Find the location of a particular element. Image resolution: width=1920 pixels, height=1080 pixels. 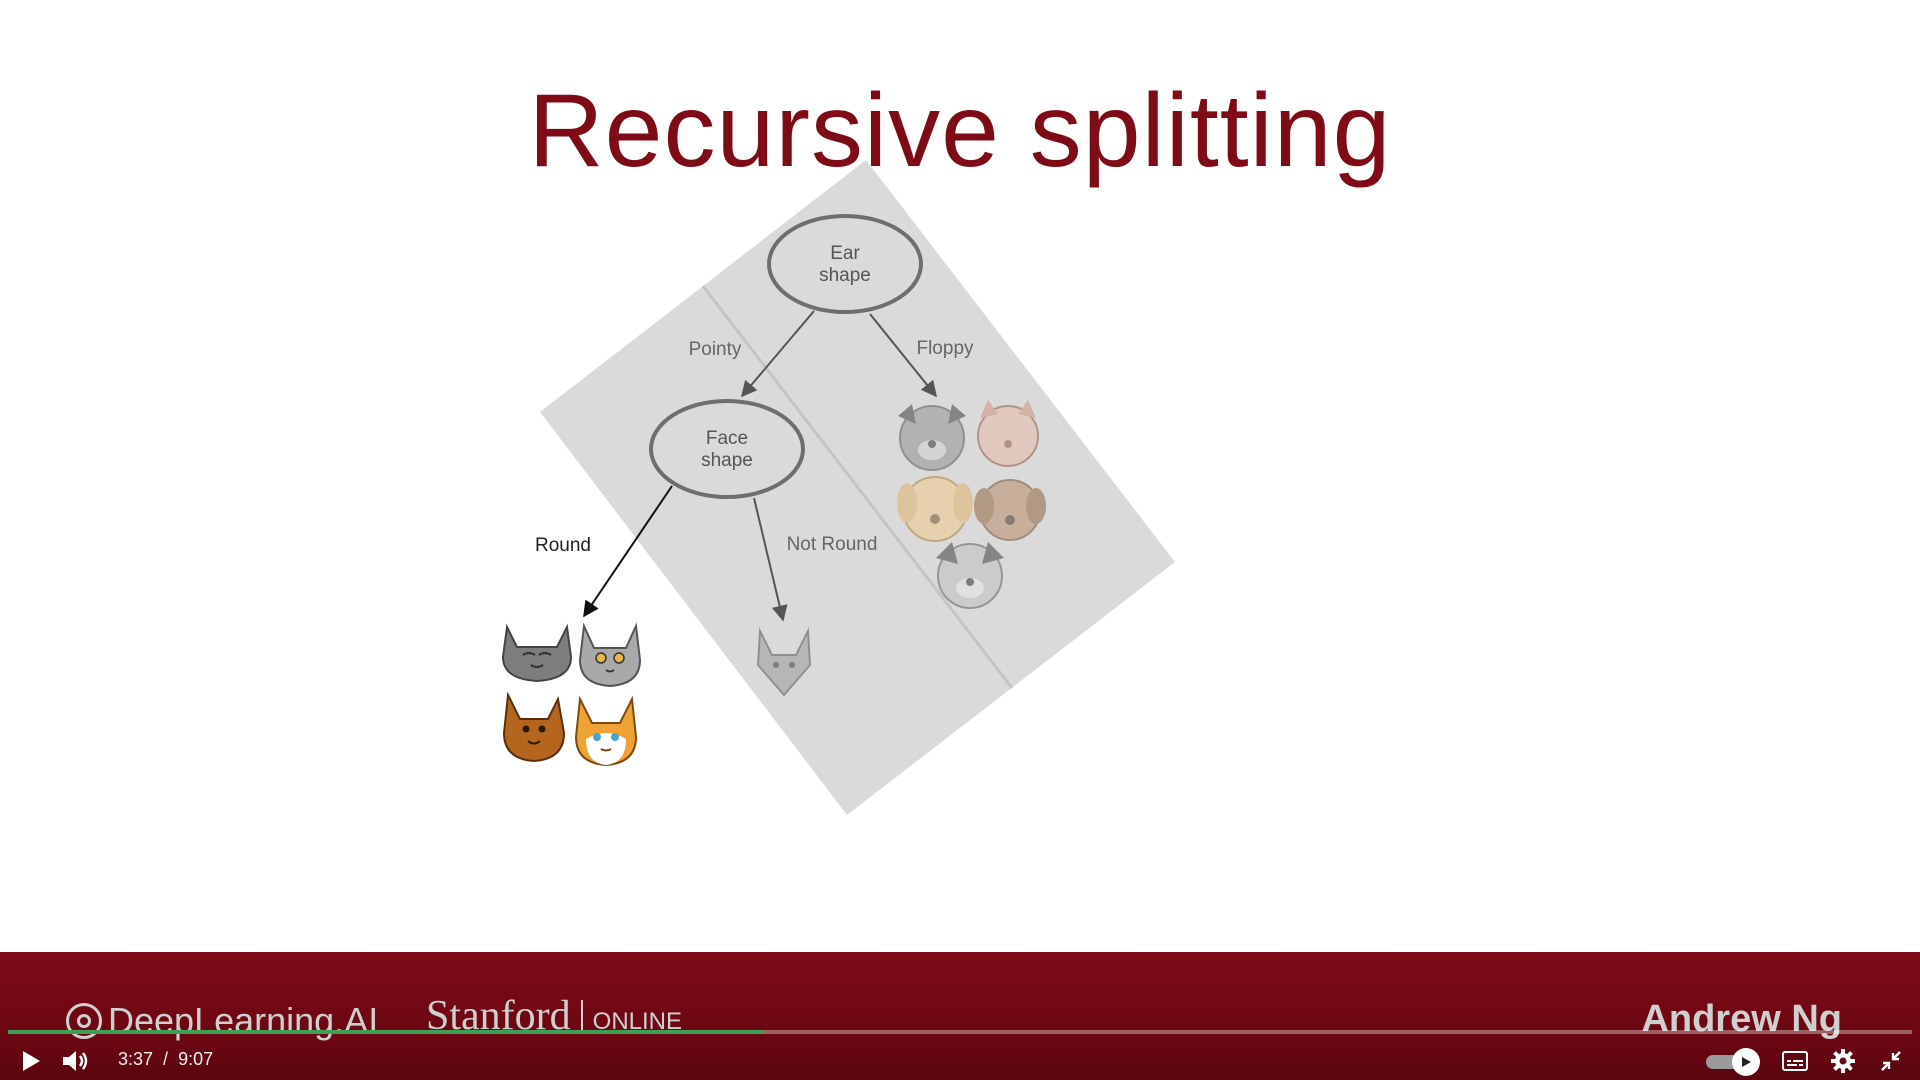

video-progress-fill is located at coordinates (386, 1032).